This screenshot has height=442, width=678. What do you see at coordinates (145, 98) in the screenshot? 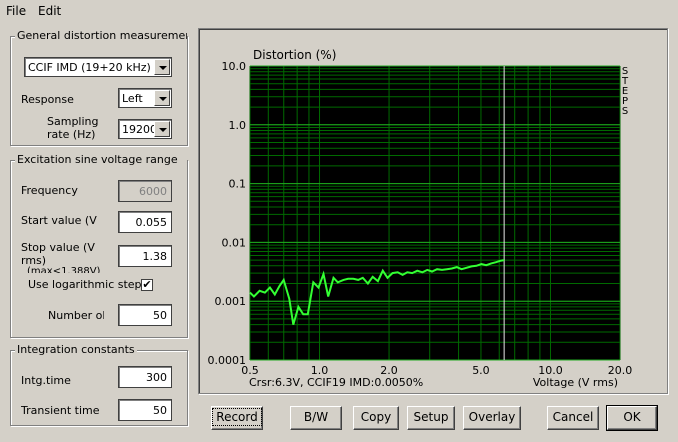
I see `response-select: Left` at bounding box center [145, 98].